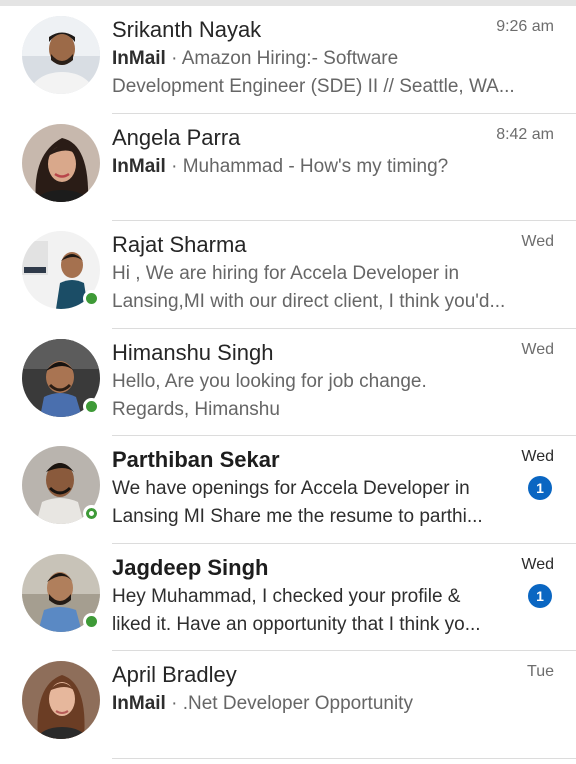  Describe the element at coordinates (193, 352) in the screenshot. I see `sender-name: Himanshu Singh` at that location.